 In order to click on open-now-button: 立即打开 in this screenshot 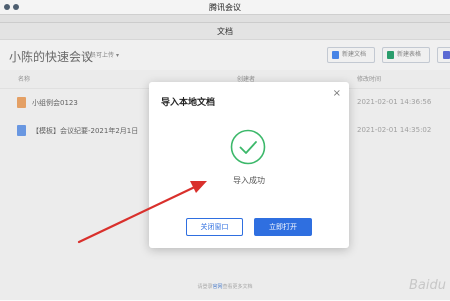, I will do `click(283, 227)`.